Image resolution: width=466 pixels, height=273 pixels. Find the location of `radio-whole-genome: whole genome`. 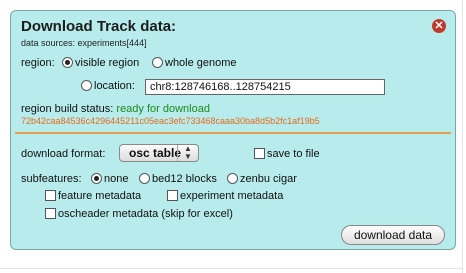

radio-whole-genome: whole genome is located at coordinates (194, 63).